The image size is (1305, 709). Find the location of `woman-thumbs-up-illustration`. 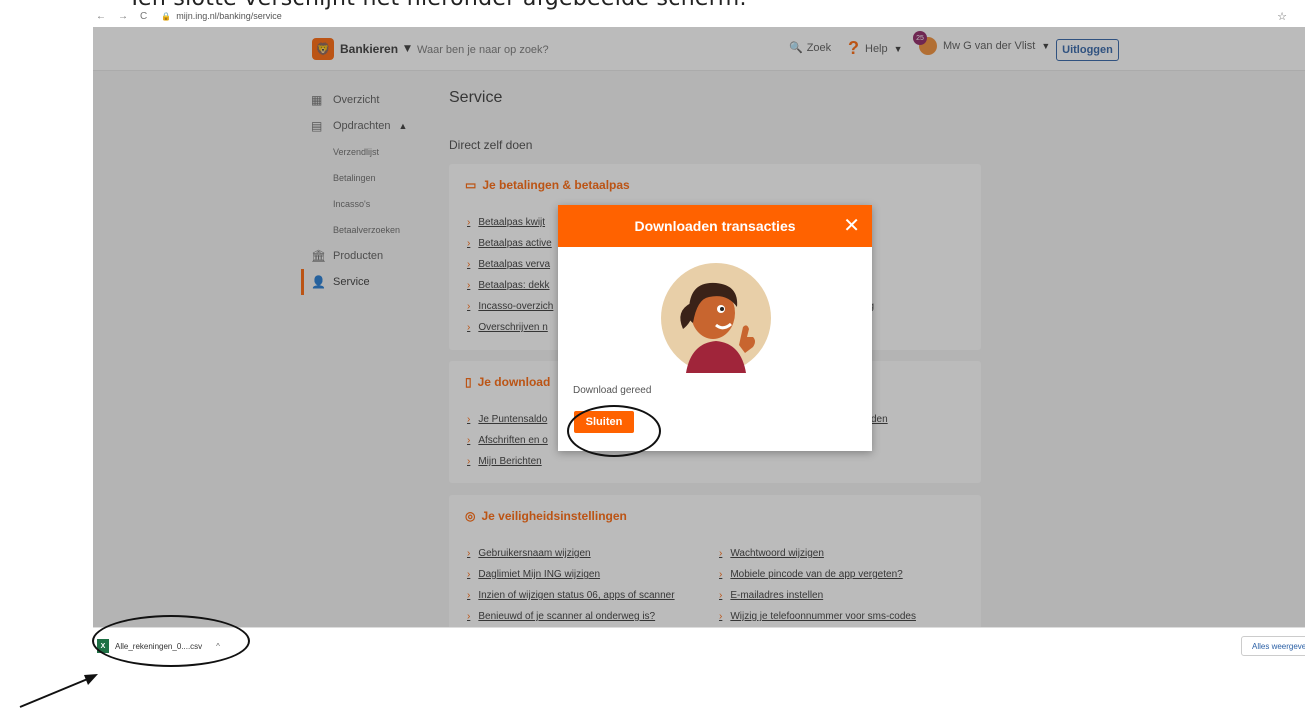

woman-thumbs-up-illustration is located at coordinates (716, 318).